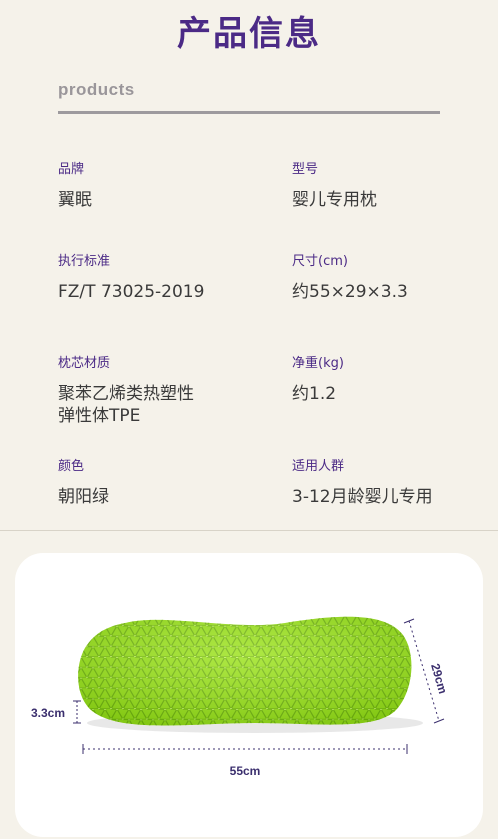  Describe the element at coordinates (318, 380) in the screenshot. I see `spec-weight: 净重(kg) 约1.2` at that location.